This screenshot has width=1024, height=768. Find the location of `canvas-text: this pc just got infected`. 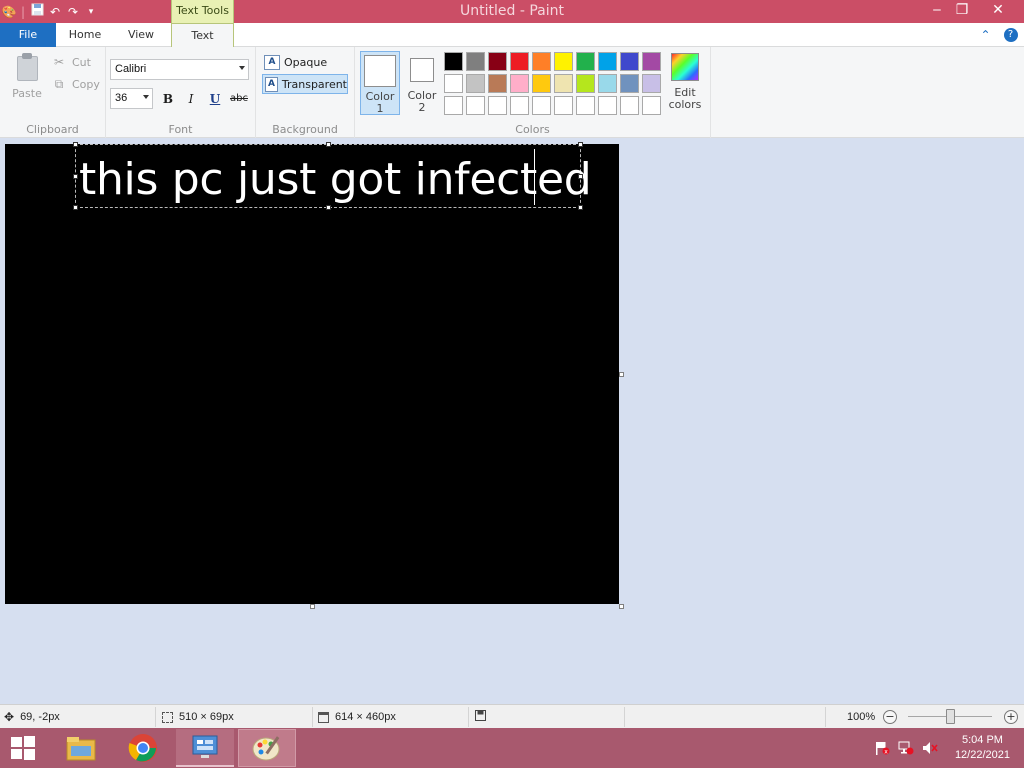

canvas-text: this pc just got infected is located at coordinates (335, 179).